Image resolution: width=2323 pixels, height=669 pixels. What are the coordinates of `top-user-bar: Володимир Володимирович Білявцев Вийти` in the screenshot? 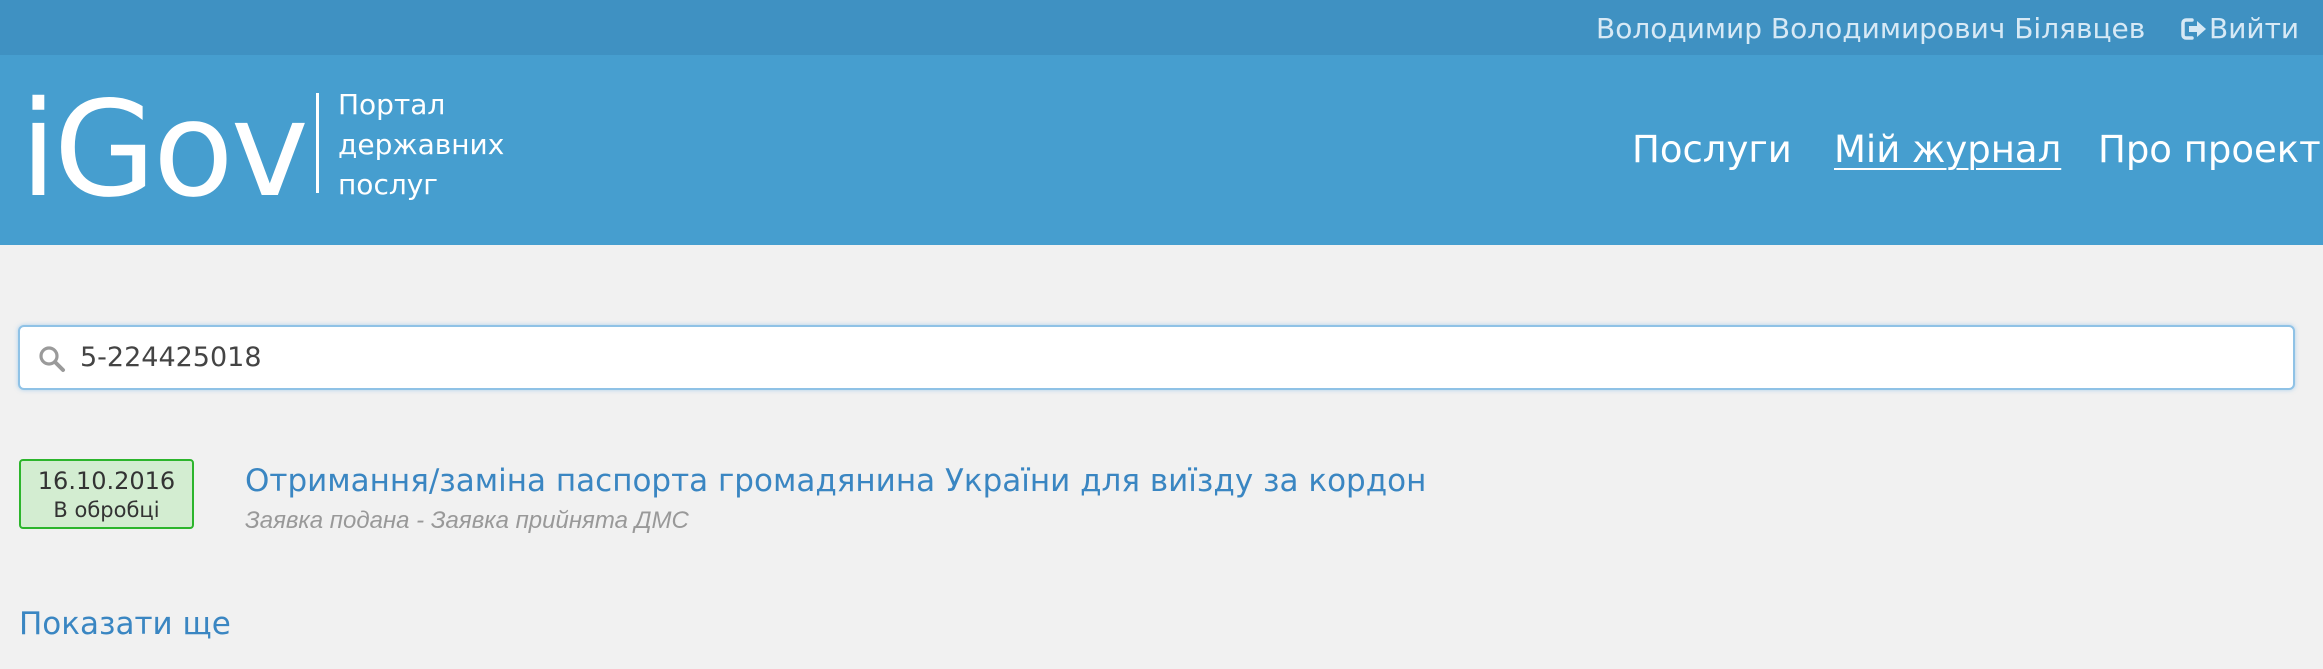 It's located at (1161, 27).